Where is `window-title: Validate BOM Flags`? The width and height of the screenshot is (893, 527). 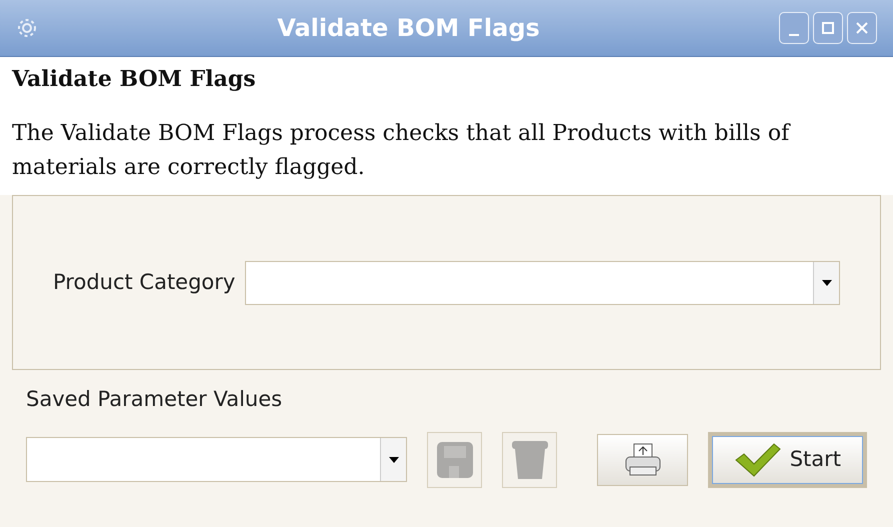
window-title: Validate BOM Flags is located at coordinates (408, 28).